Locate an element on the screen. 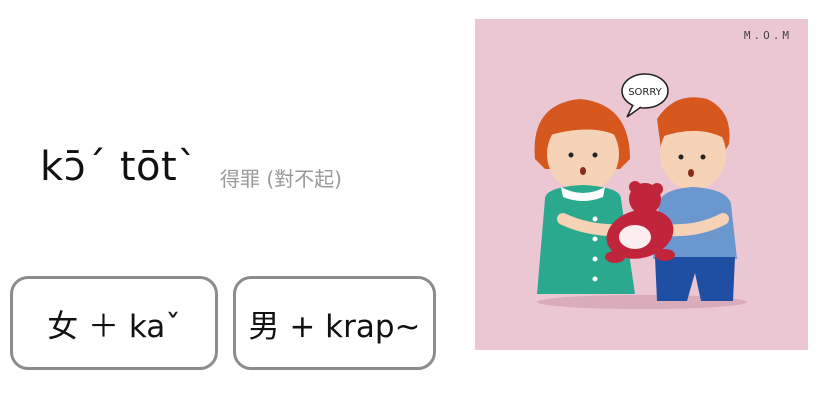 This screenshot has width=836, height=401. boy-figure is located at coordinates (695, 199).